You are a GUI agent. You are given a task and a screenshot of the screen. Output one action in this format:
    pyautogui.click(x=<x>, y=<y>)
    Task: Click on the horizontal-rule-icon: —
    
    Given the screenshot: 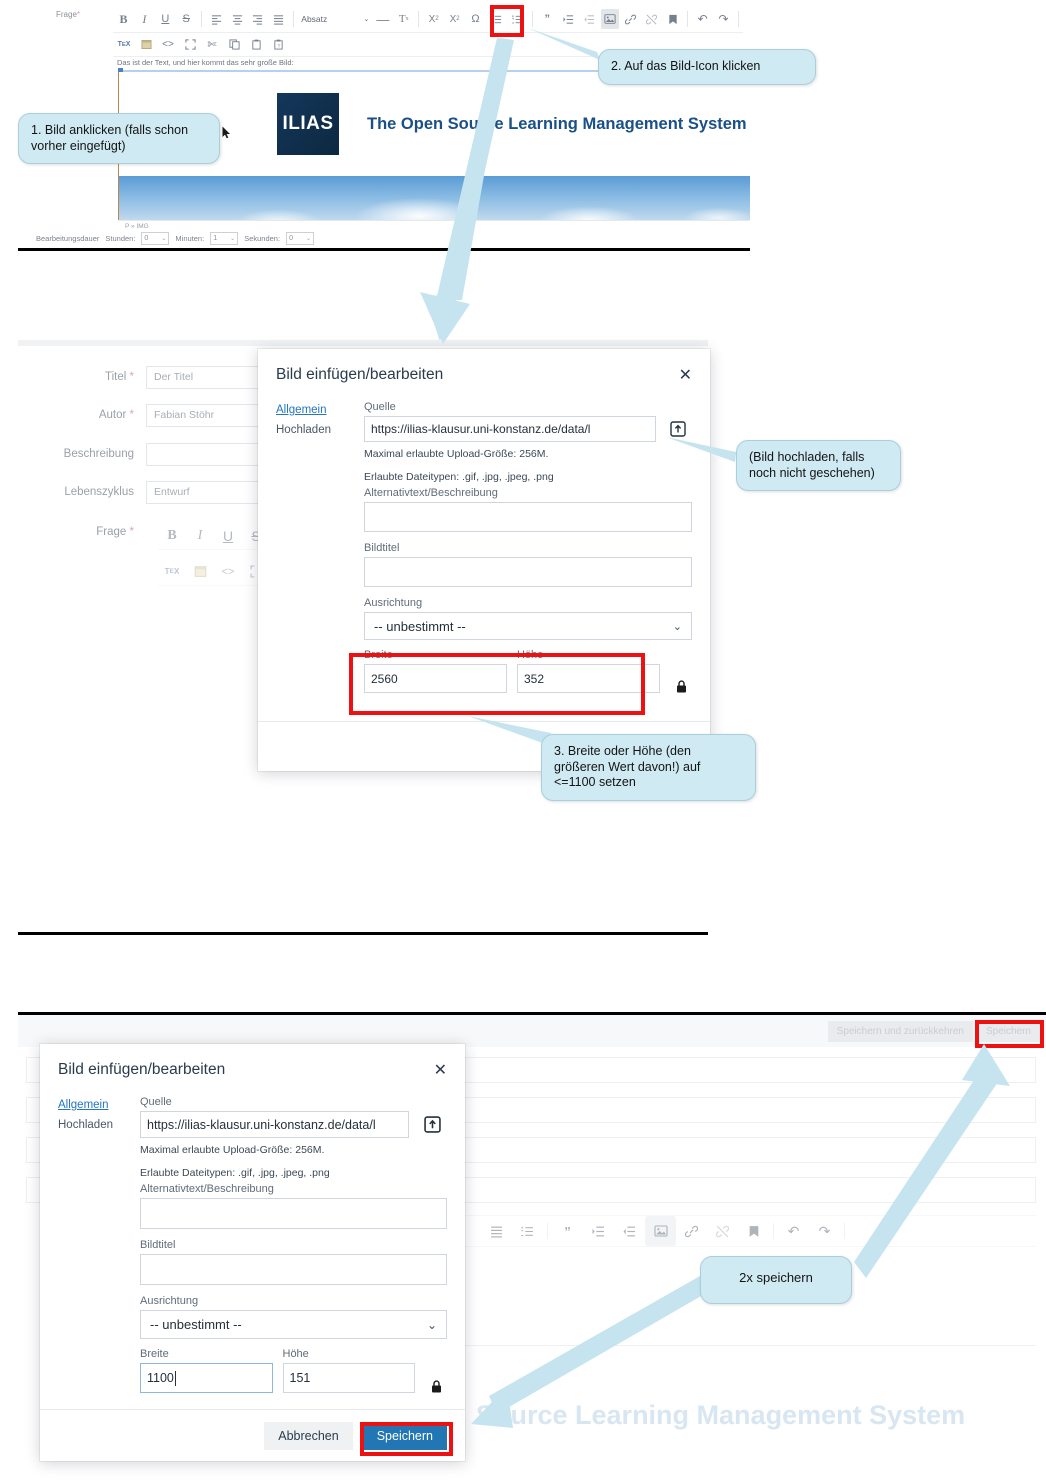 What is the action you would take?
    pyautogui.click(x=382, y=19)
    